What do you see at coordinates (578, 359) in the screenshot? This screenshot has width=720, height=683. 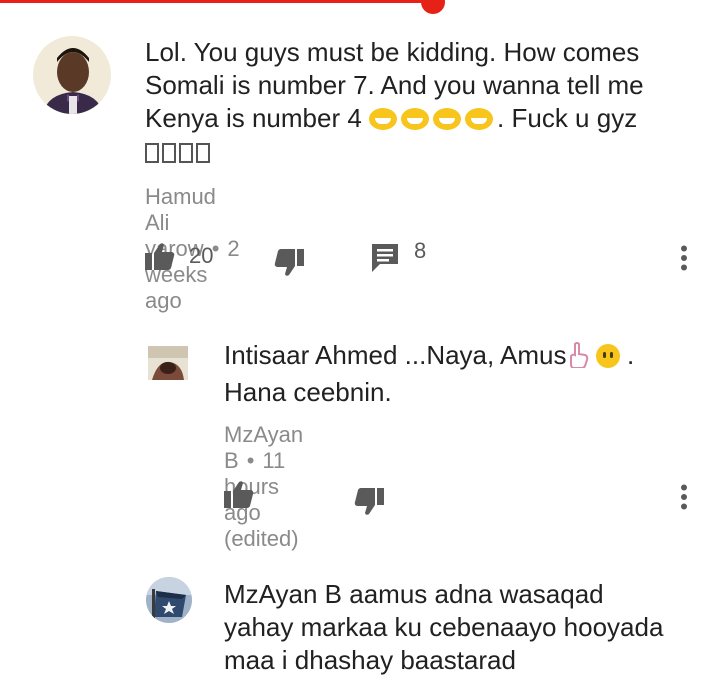 I see `pointing-hand-icon` at bounding box center [578, 359].